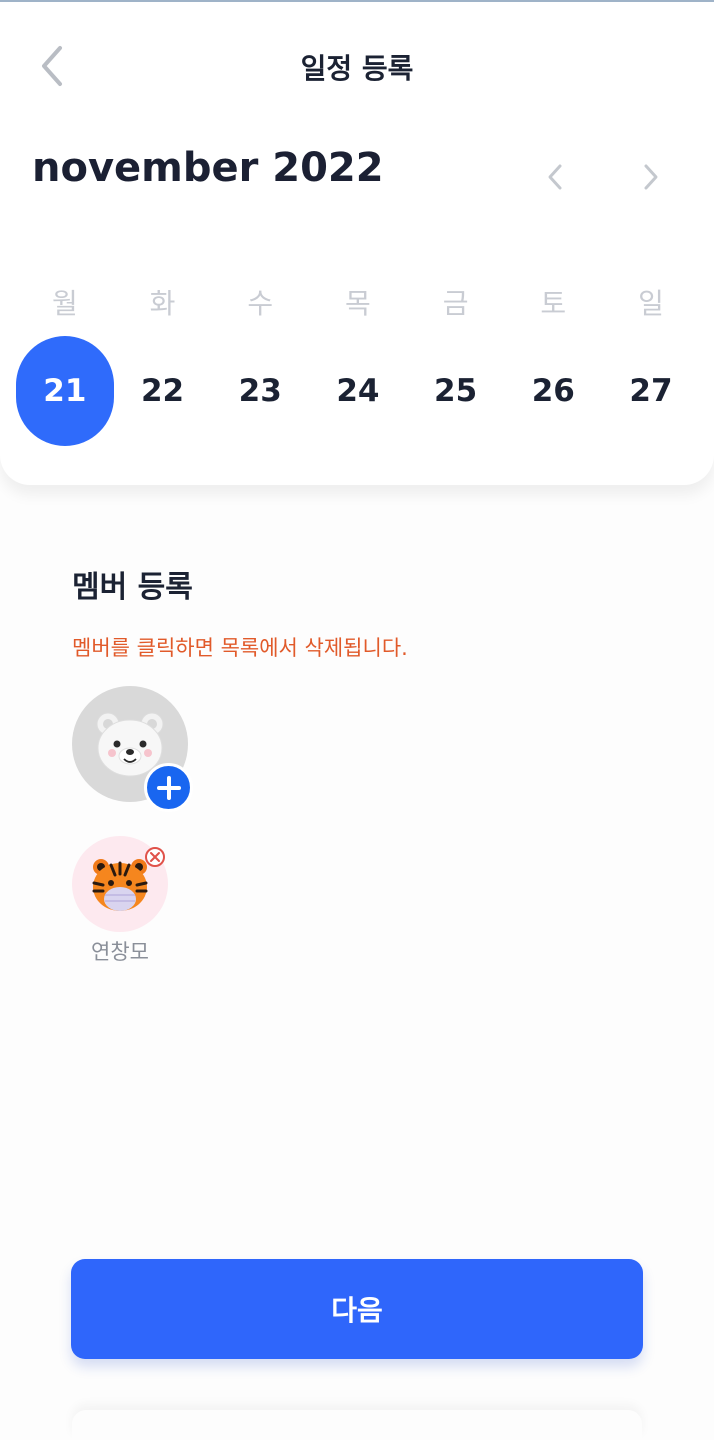 The width and height of the screenshot is (714, 1440). What do you see at coordinates (455, 303) in the screenshot?
I see `weekday-label: 금` at bounding box center [455, 303].